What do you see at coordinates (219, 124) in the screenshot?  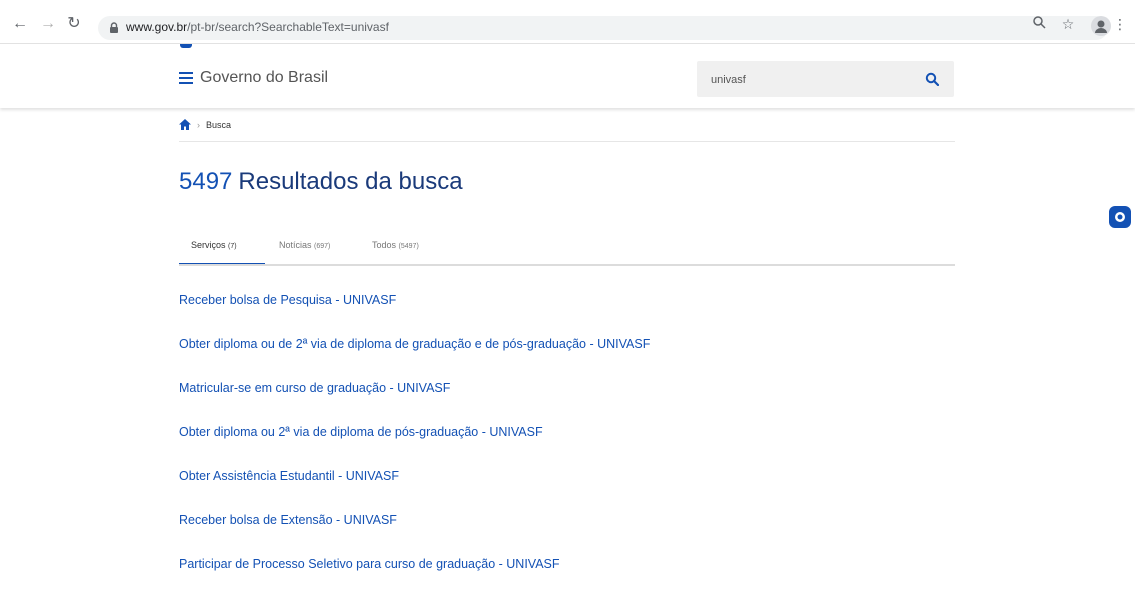 I see `breadcrumb-current: Busca` at bounding box center [219, 124].